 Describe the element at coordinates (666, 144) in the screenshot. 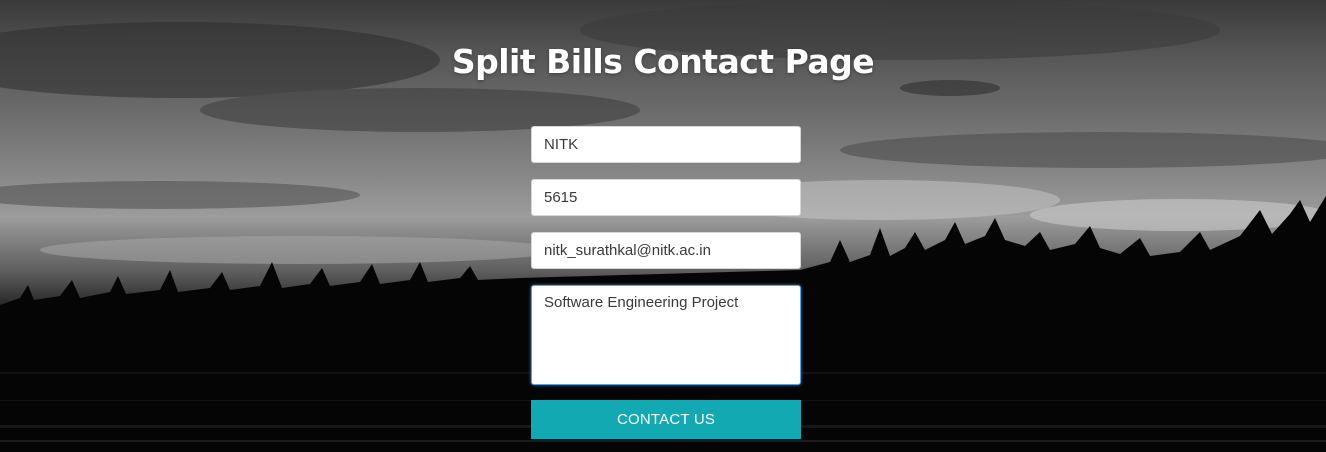

I see `name-input` at that location.